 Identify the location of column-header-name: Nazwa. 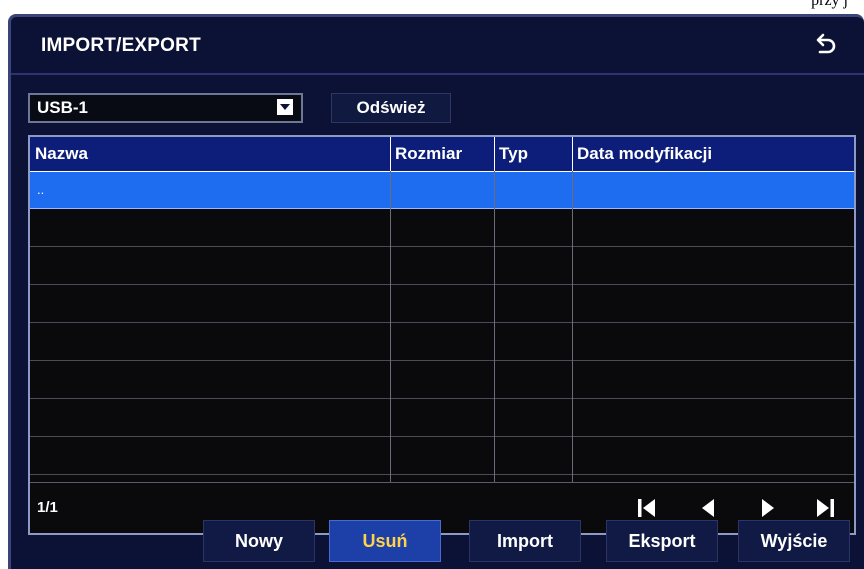
(210, 154).